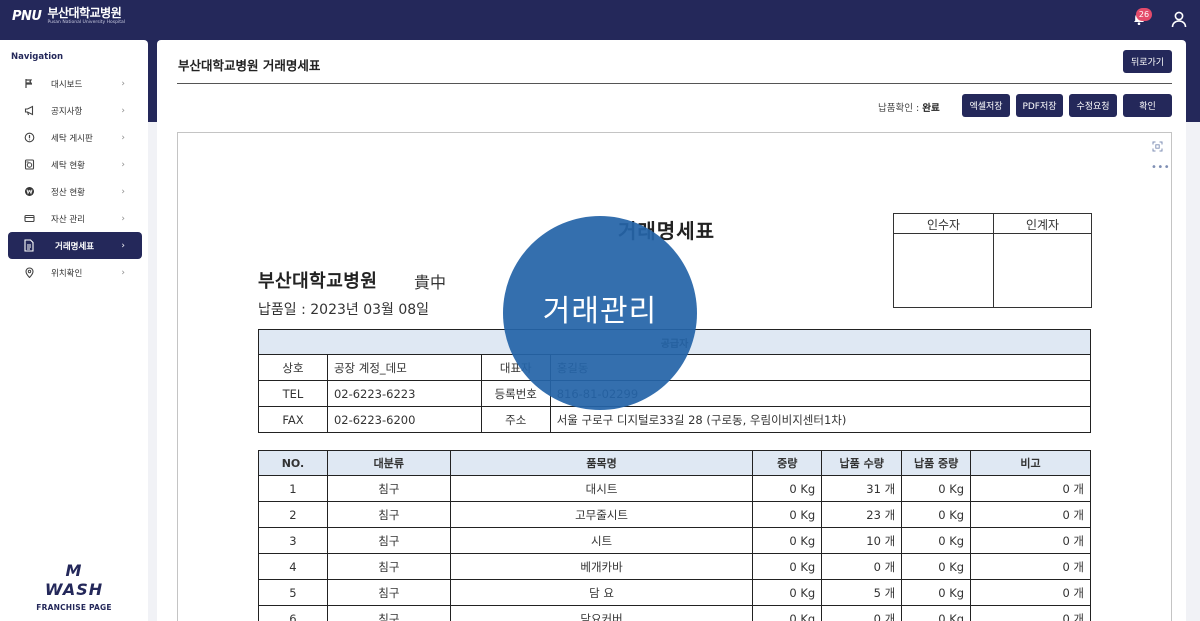 The width and height of the screenshot is (1200, 621). What do you see at coordinates (27, 16) in the screenshot?
I see `logo-mark: PNU` at bounding box center [27, 16].